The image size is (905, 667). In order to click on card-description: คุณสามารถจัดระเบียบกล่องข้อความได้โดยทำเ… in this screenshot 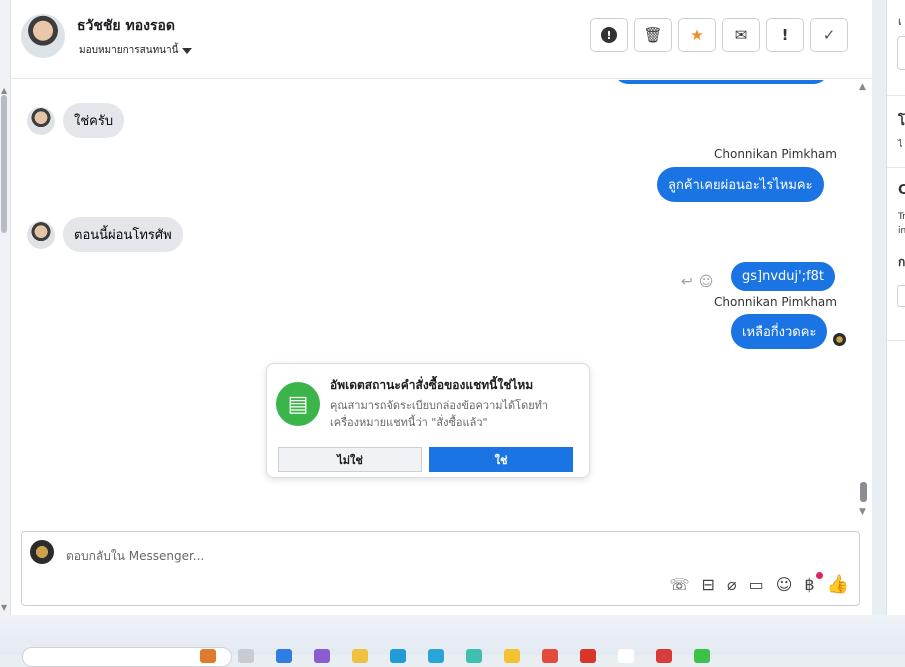, I will do `click(439, 414)`.